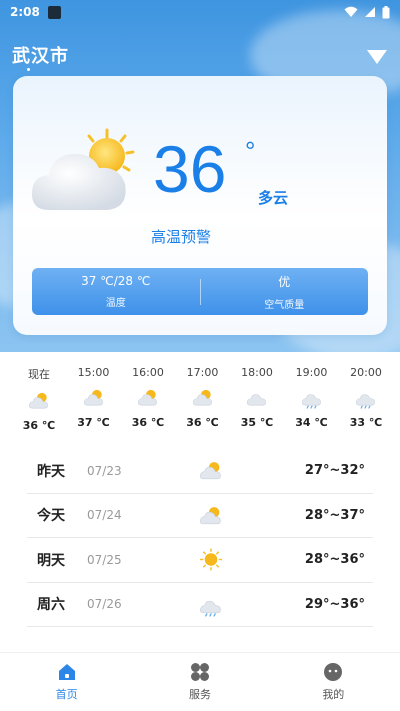 This screenshot has height=711, width=400. What do you see at coordinates (66, 672) in the screenshot?
I see `home-icon` at bounding box center [66, 672].